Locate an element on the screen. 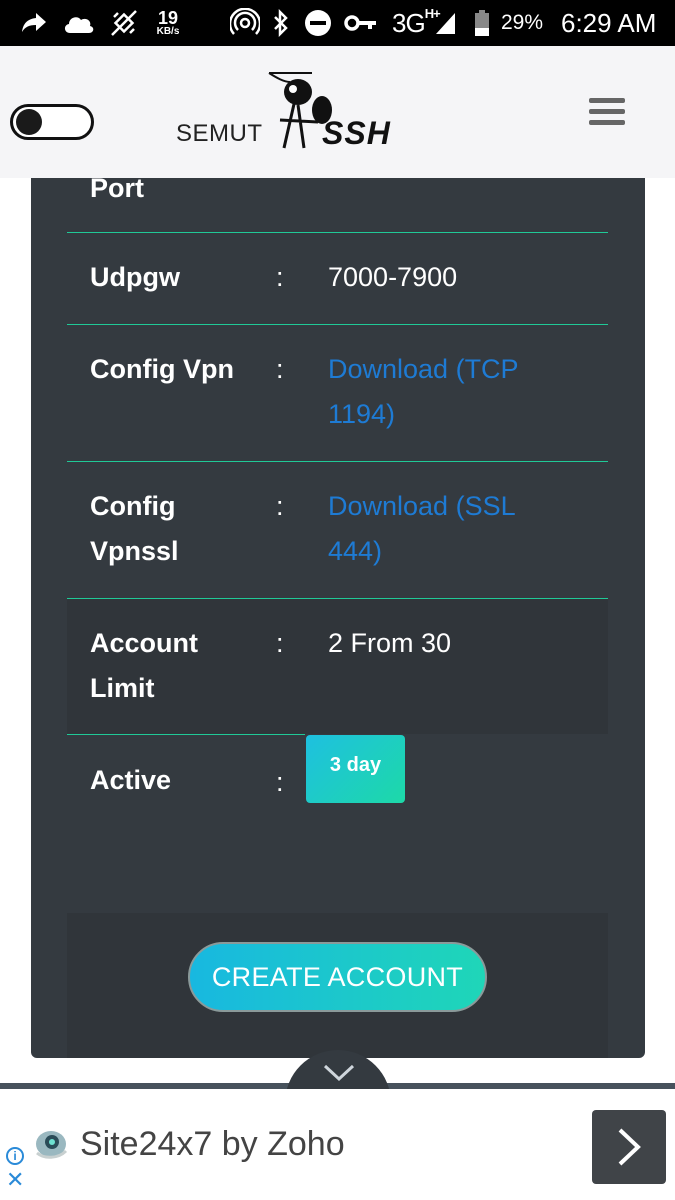 The height and width of the screenshot is (1200, 675). hotspot-icon is located at coordinates (245, 23).